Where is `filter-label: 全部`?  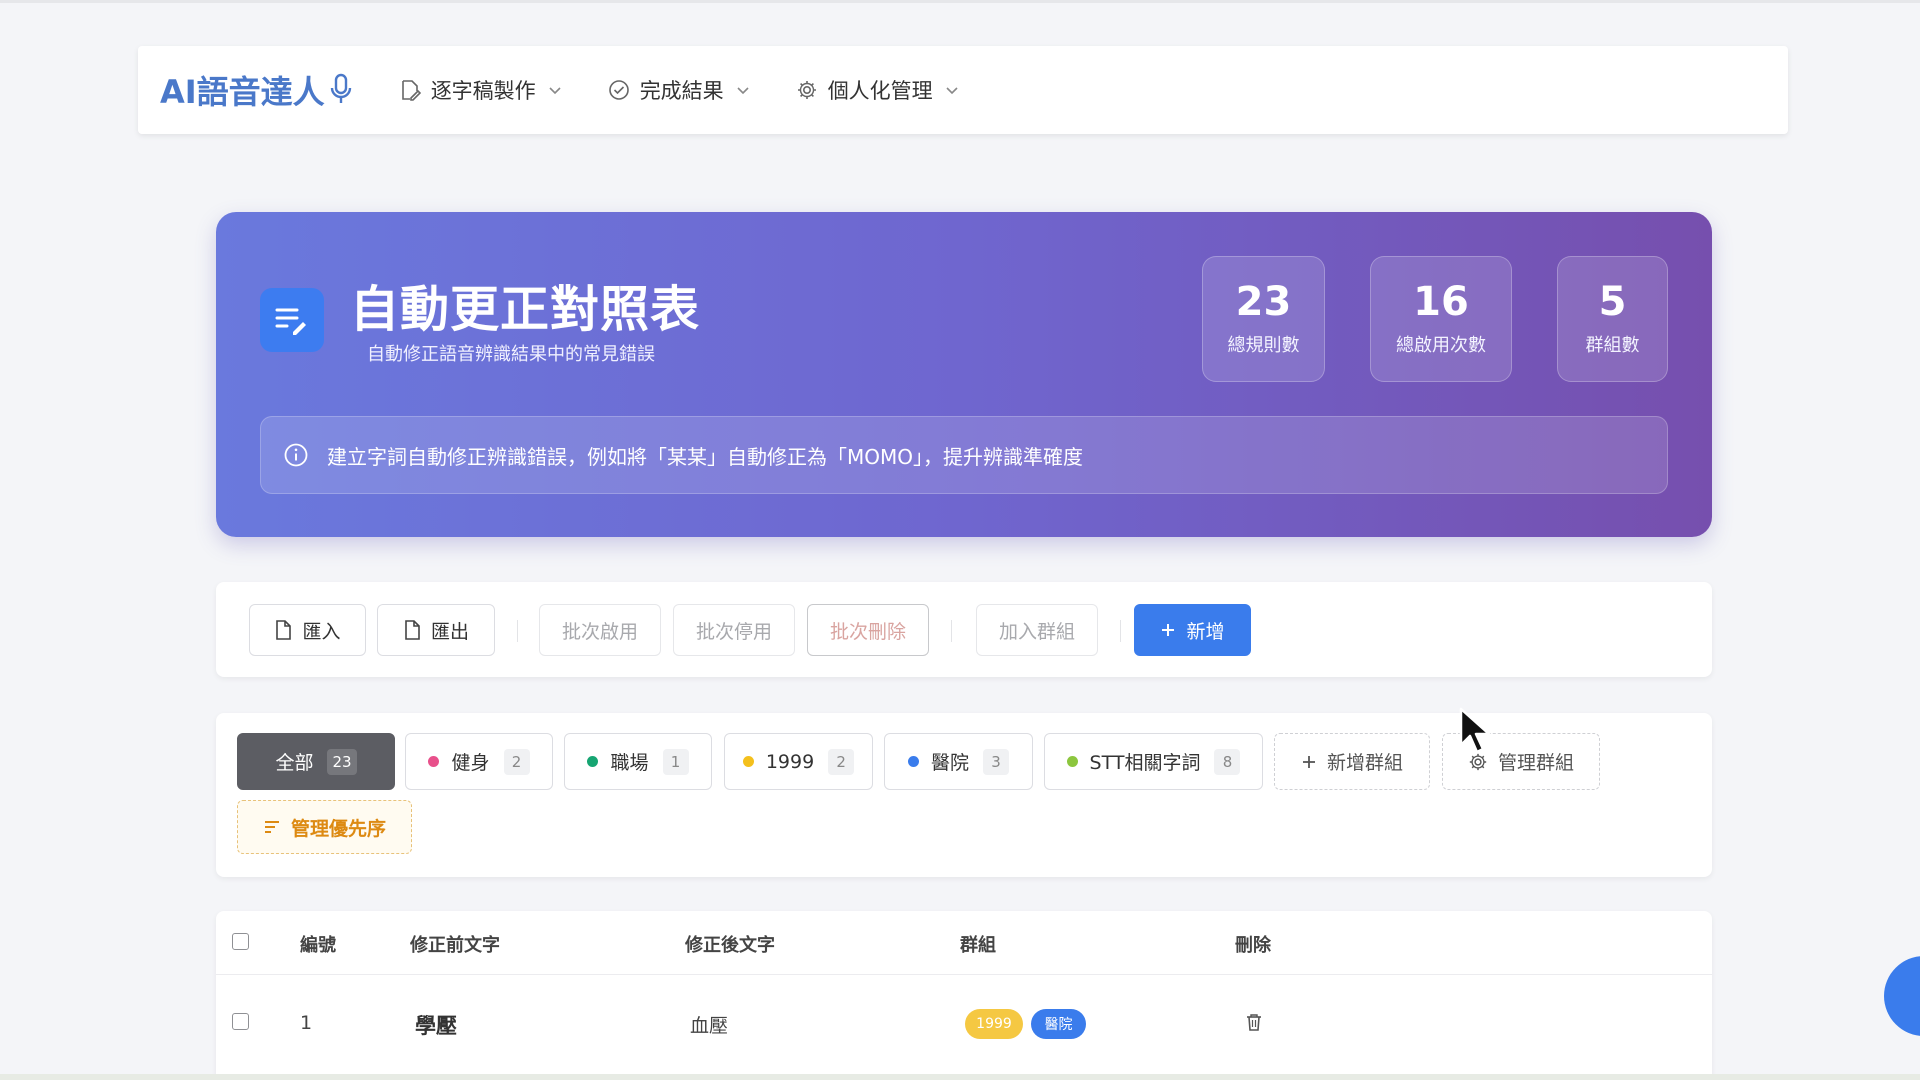
filter-label: 全部 is located at coordinates (294, 763).